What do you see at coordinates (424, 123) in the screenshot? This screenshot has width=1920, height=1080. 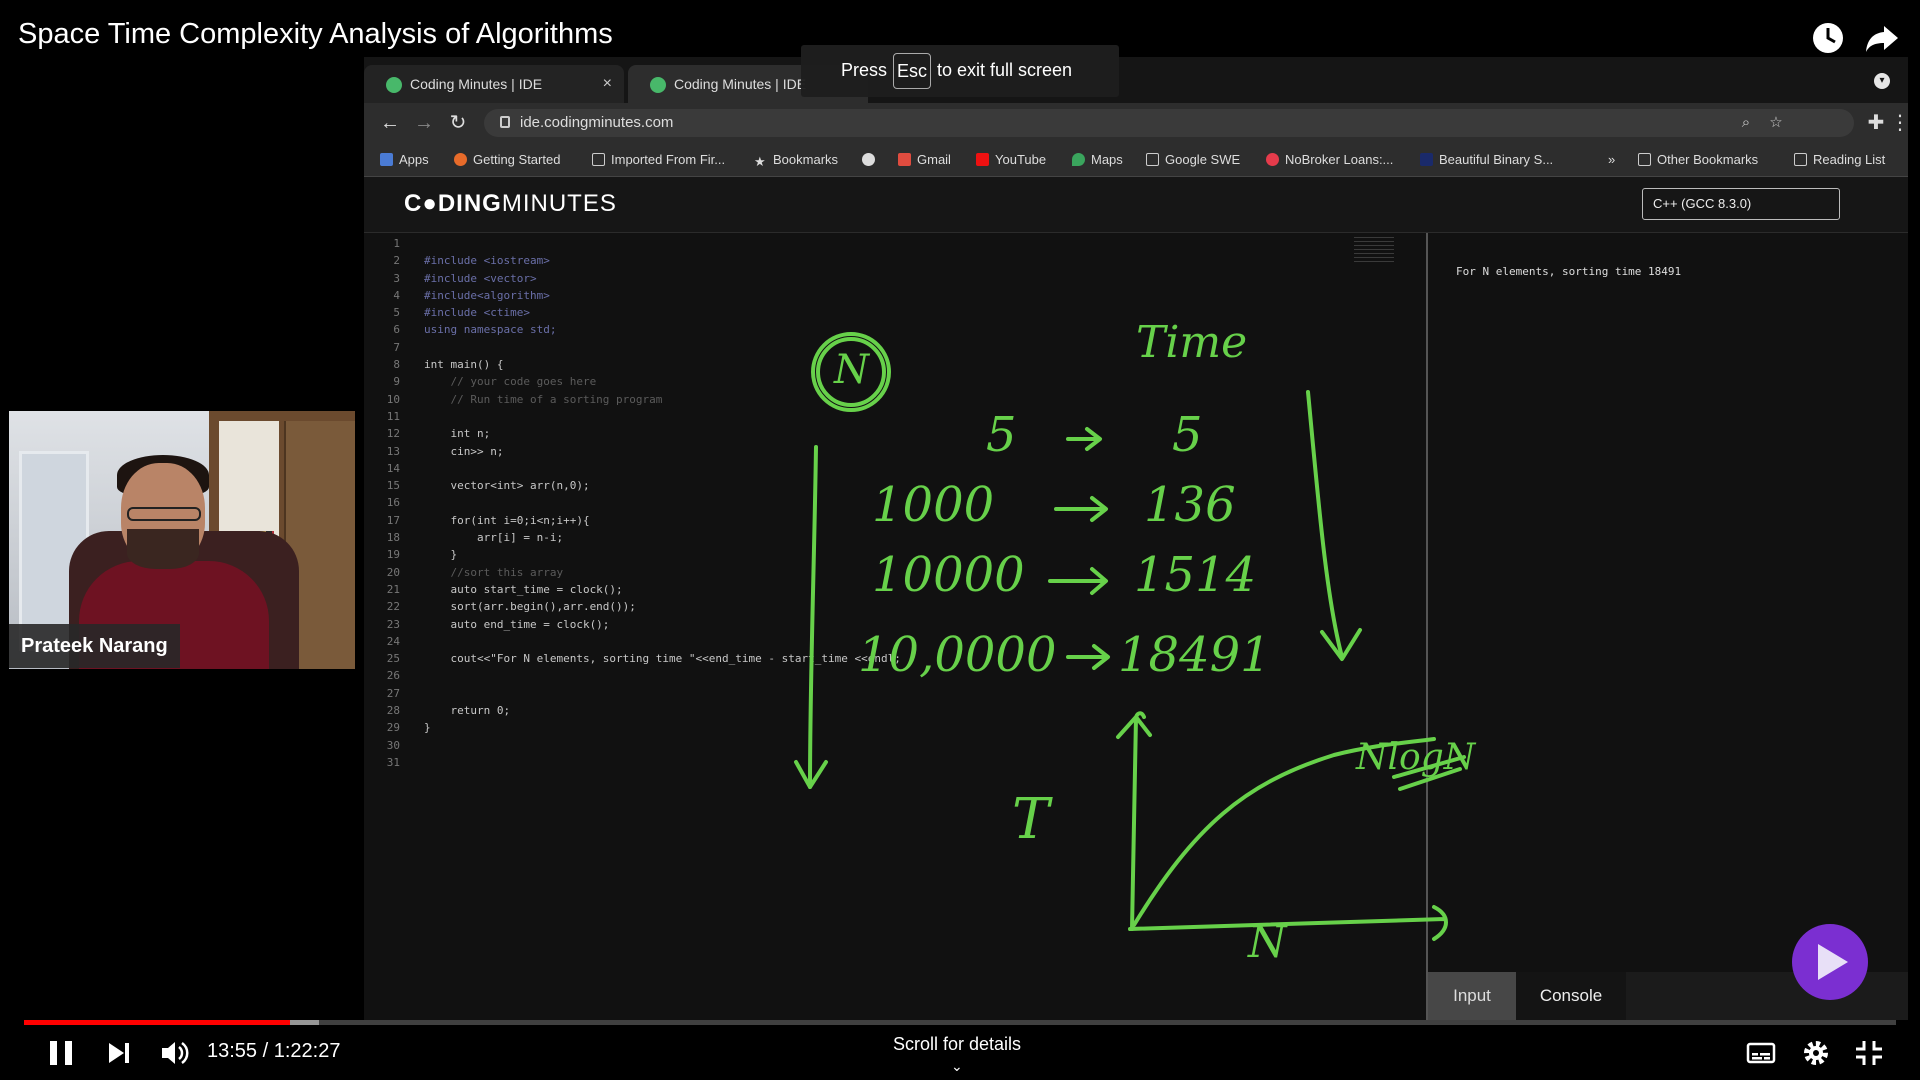 I see `forward-icon: →` at bounding box center [424, 123].